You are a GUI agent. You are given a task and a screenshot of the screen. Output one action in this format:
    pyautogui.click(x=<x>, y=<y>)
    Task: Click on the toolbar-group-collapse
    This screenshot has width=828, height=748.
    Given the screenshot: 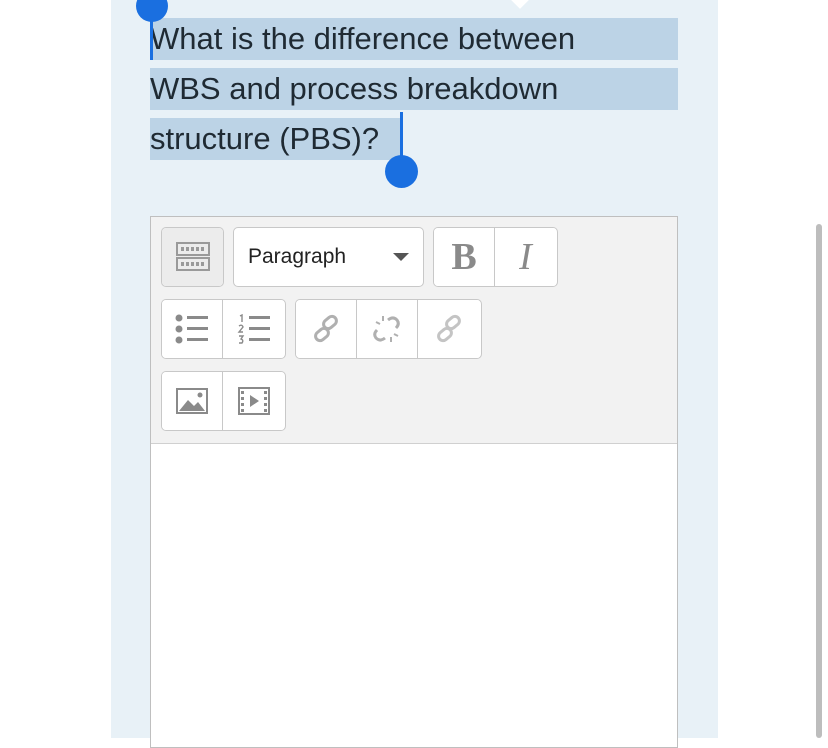 What is the action you would take?
    pyautogui.click(x=192, y=257)
    